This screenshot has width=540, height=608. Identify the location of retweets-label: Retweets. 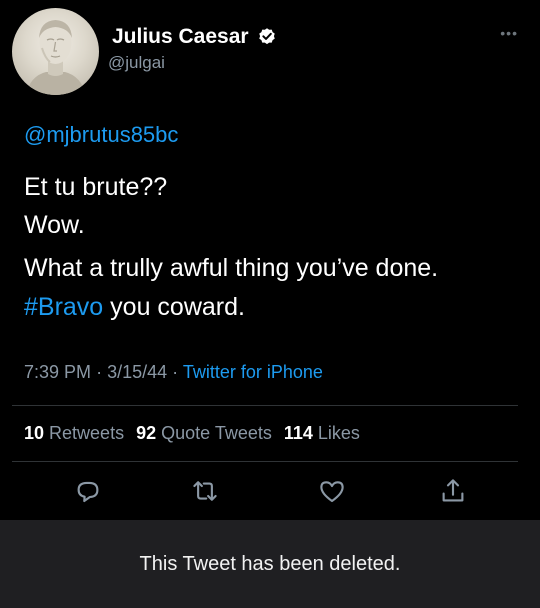
(84, 433).